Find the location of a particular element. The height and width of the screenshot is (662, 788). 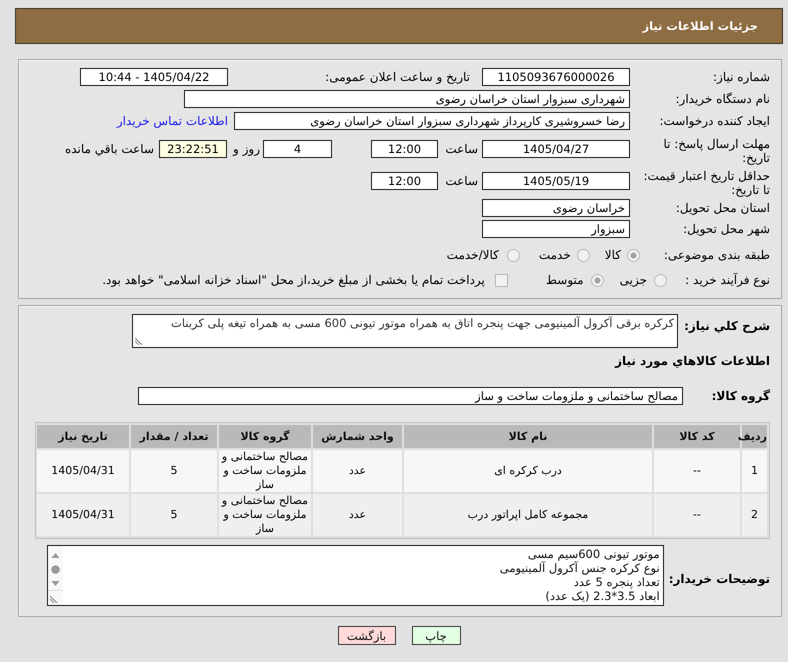

field-label: مهلت ارسال پاسخ: تا تاریخ: is located at coordinates (716, 151).